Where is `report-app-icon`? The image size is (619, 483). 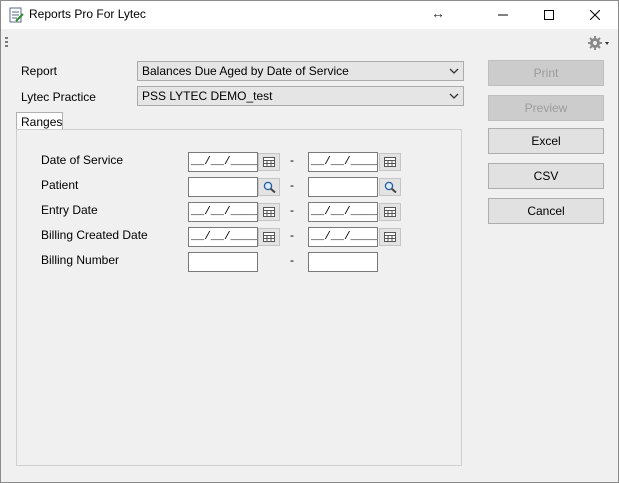 report-app-icon is located at coordinates (16, 15).